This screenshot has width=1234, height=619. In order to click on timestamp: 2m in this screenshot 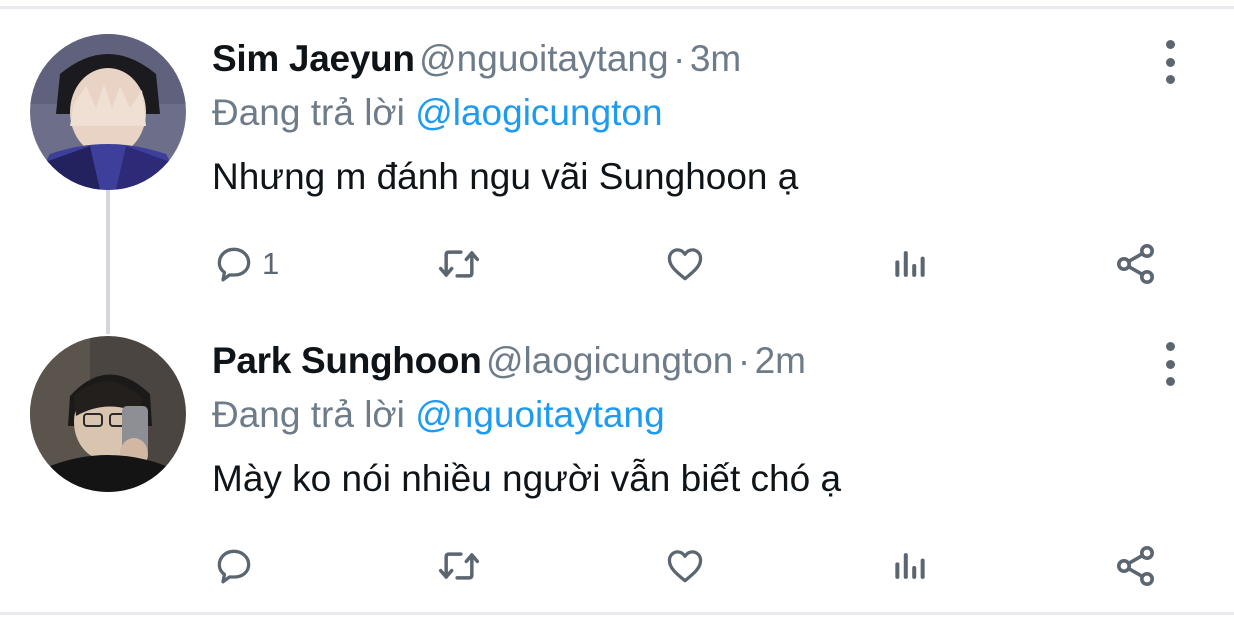, I will do `click(780, 360)`.